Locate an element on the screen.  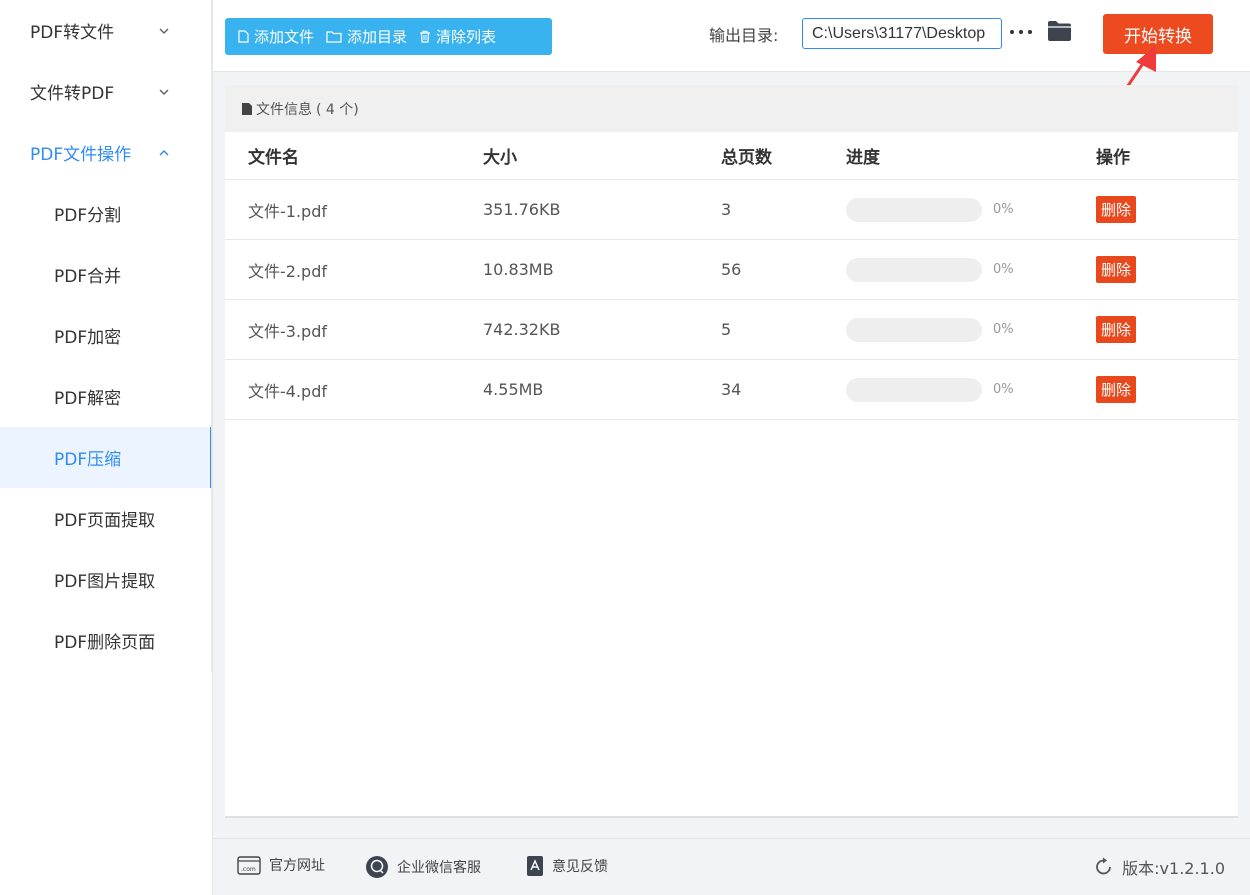
sidebar-item-pdf-page-extract: PDF页面提取 is located at coordinates (105, 518).